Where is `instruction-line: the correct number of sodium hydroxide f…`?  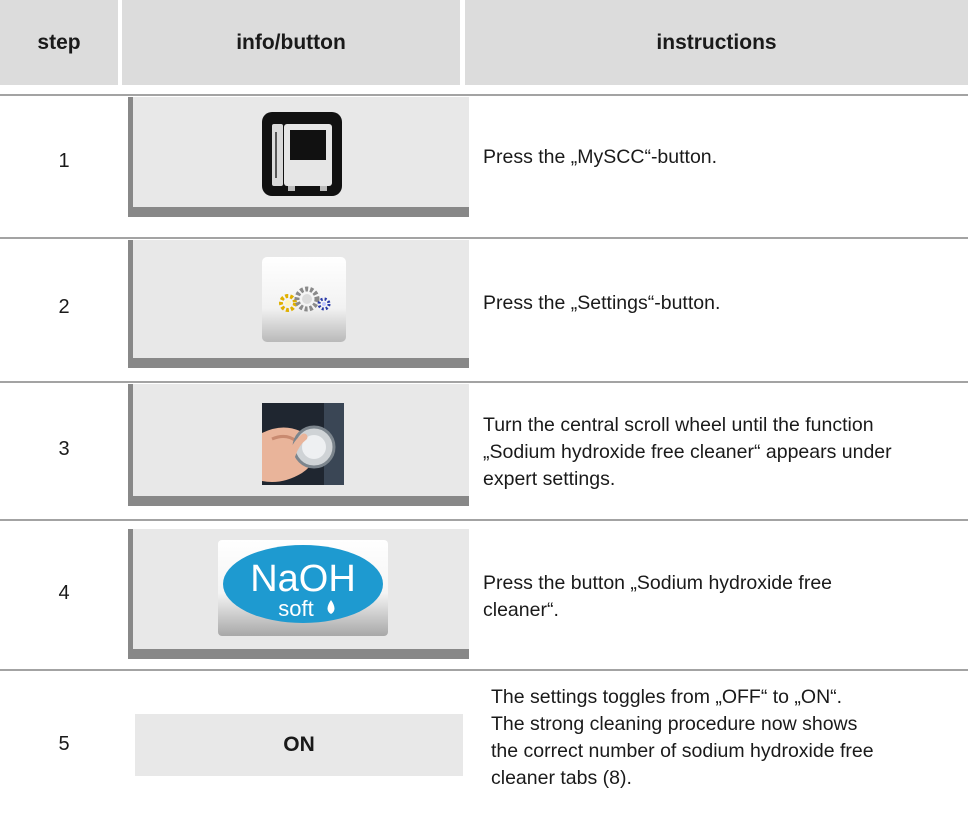 instruction-line: the correct number of sodium hydroxide f… is located at coordinates (682, 751).